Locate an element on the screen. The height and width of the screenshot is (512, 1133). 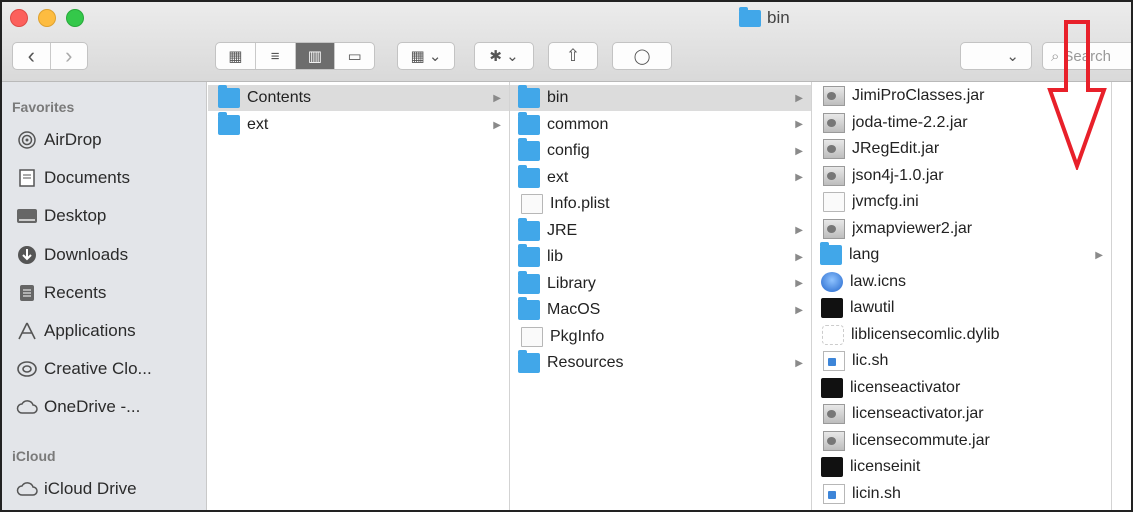
window-title-label: bin is located at coordinates (778, 17).